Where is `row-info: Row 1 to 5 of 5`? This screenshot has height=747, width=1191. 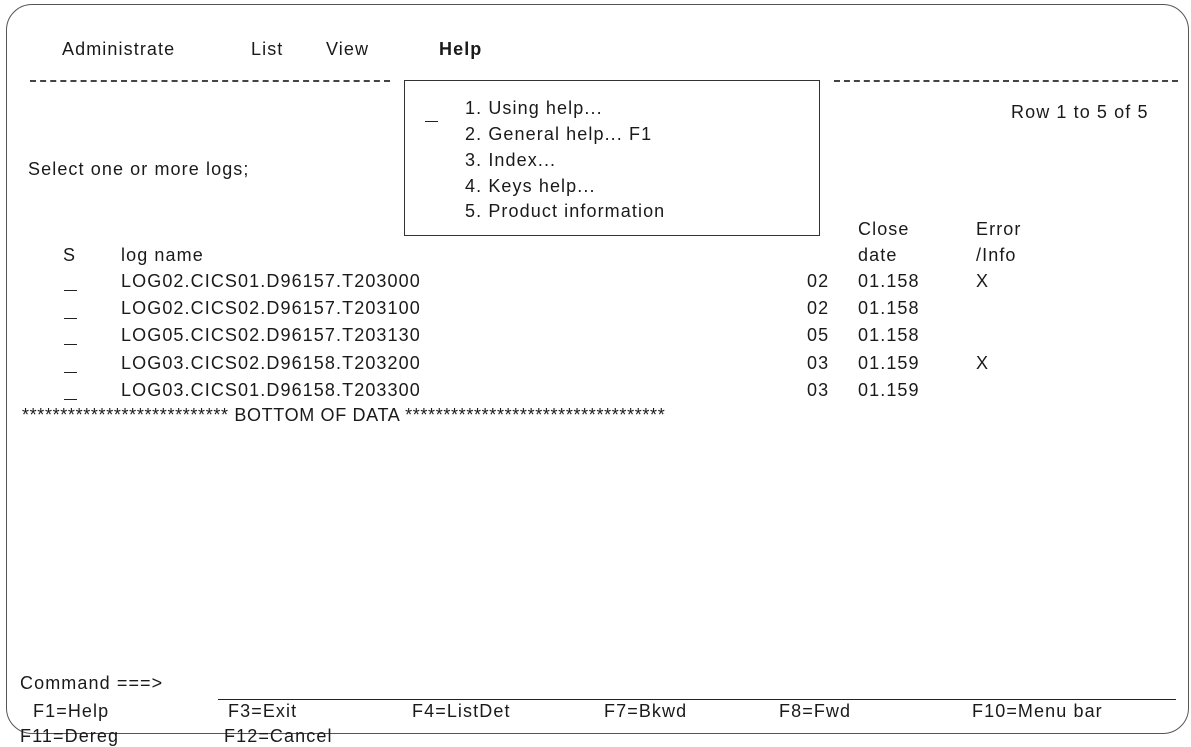
row-info: Row 1 to 5 of 5 is located at coordinates (1080, 112).